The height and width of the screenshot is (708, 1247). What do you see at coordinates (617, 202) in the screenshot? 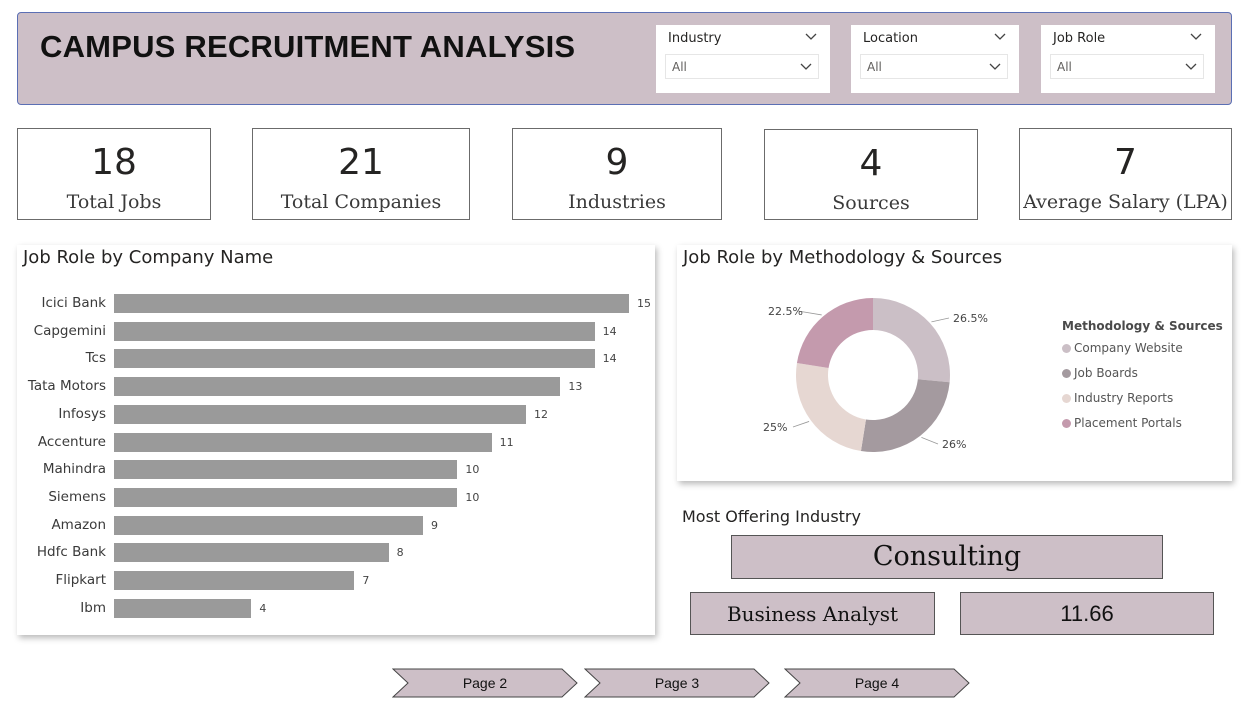
I see `kpi-label: Industries` at bounding box center [617, 202].